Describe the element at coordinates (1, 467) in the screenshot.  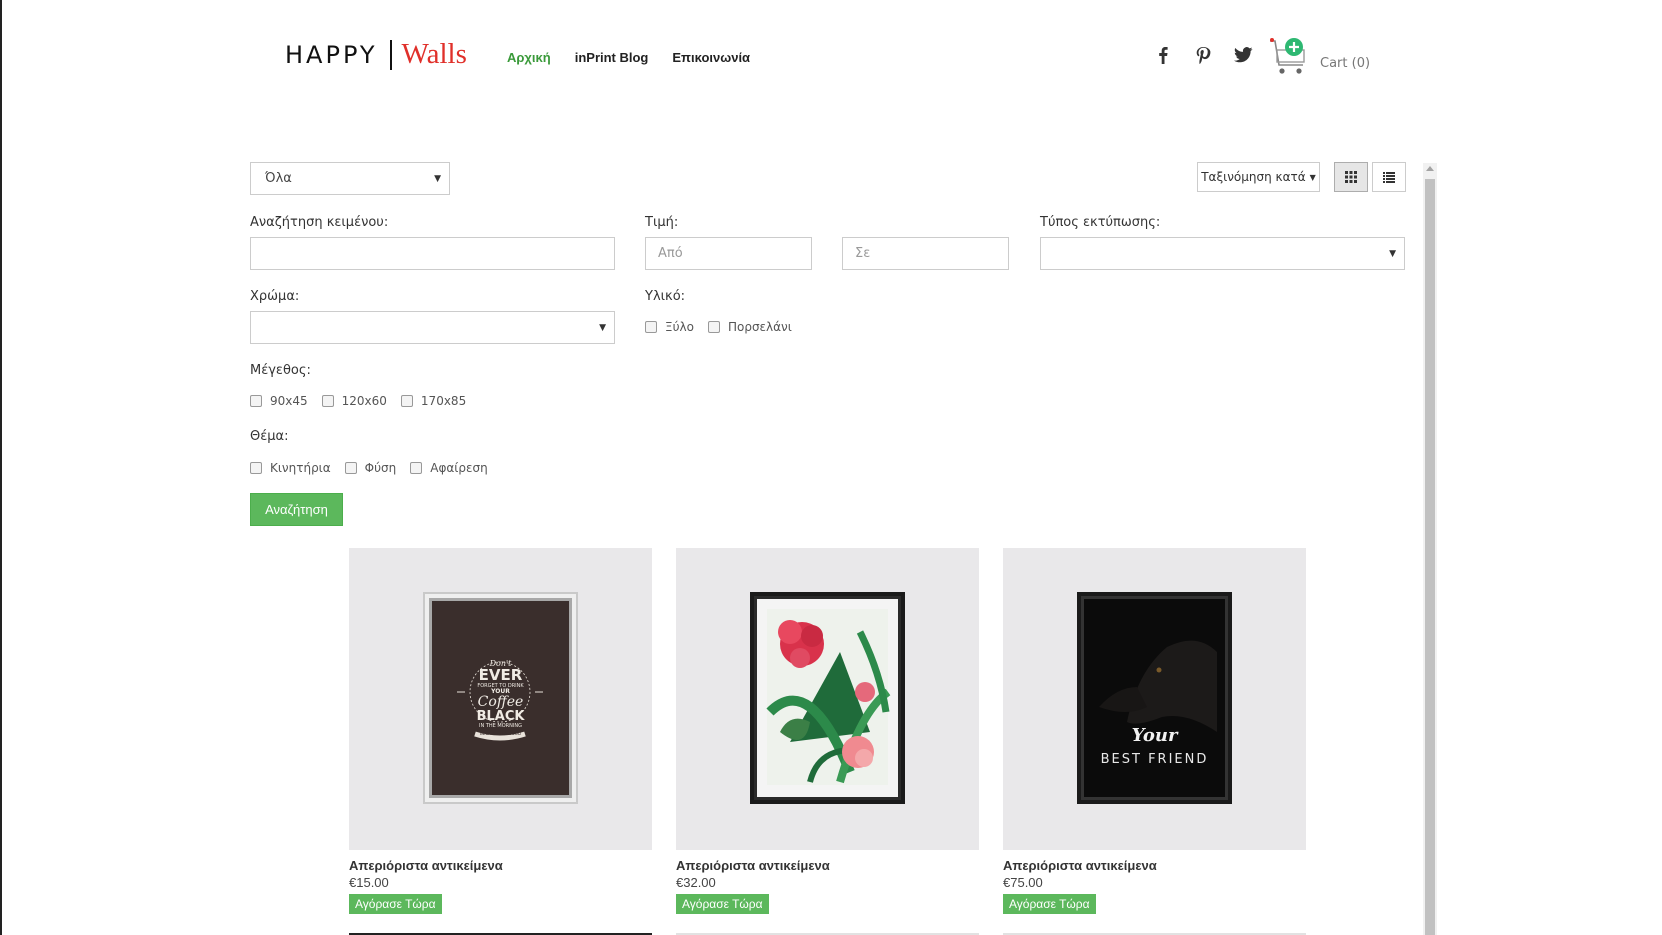
I see `window-edge` at that location.